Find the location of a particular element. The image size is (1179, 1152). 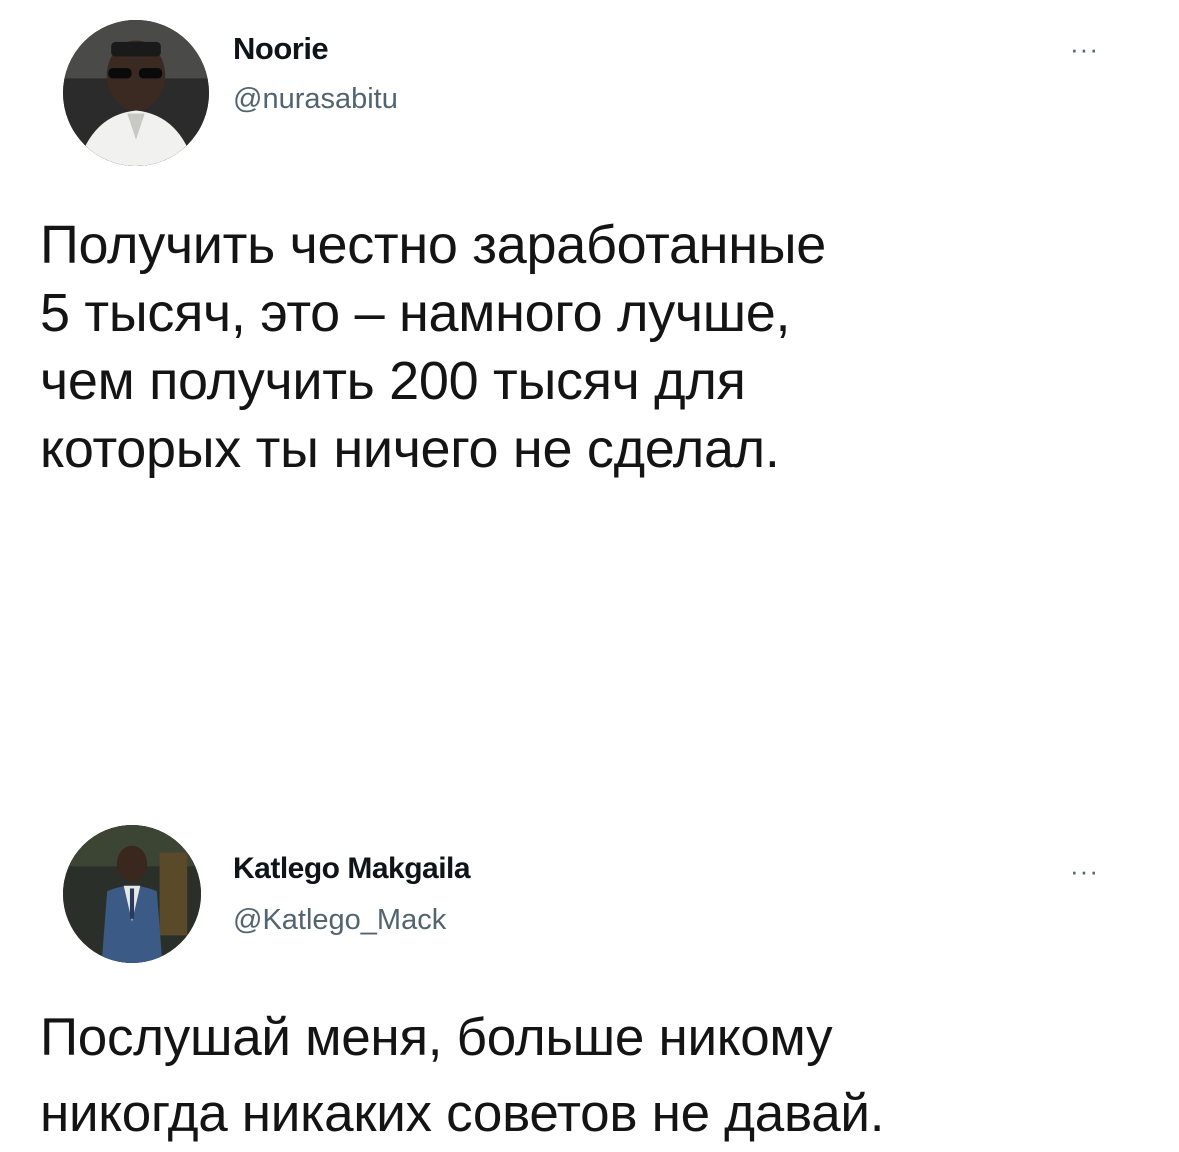

display-name: Katlego Makgaila is located at coordinates (352, 869).